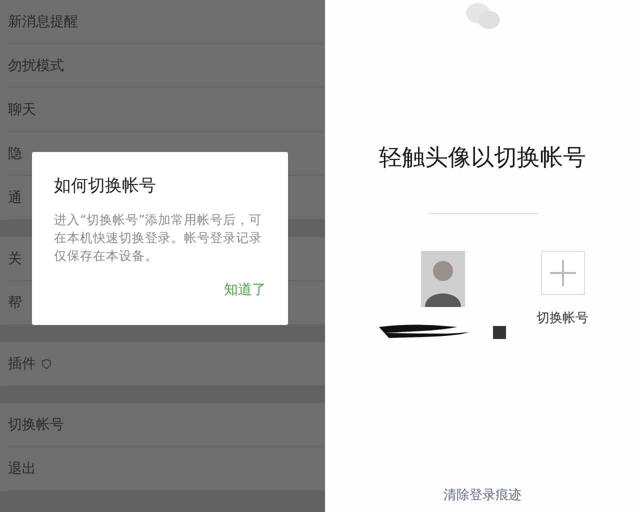  Describe the element at coordinates (482, 158) in the screenshot. I see `heading: 轻触头像以切换帐号` at that location.